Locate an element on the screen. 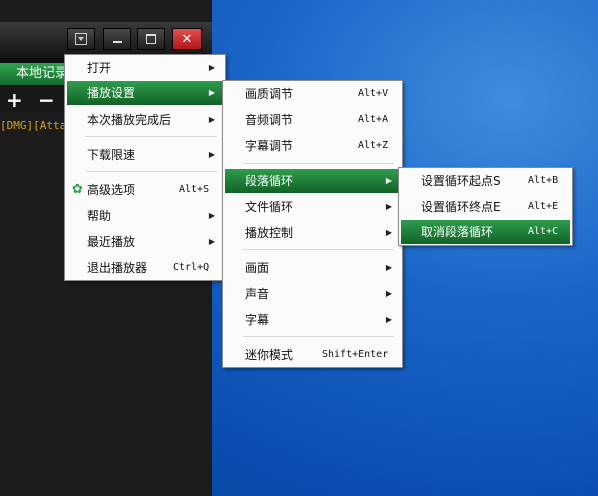  menu-item-open: 打开 ▶ is located at coordinates (145, 68).